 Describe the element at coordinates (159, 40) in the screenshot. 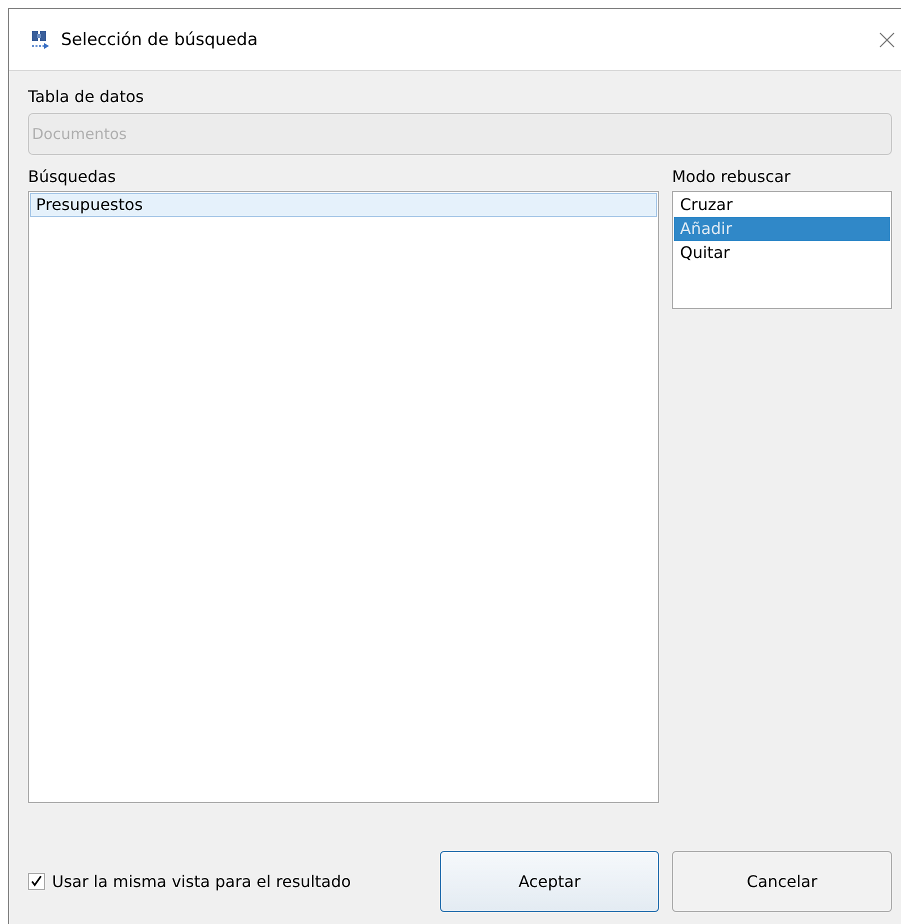

I see `window-title: Selección de búsqueda` at that location.